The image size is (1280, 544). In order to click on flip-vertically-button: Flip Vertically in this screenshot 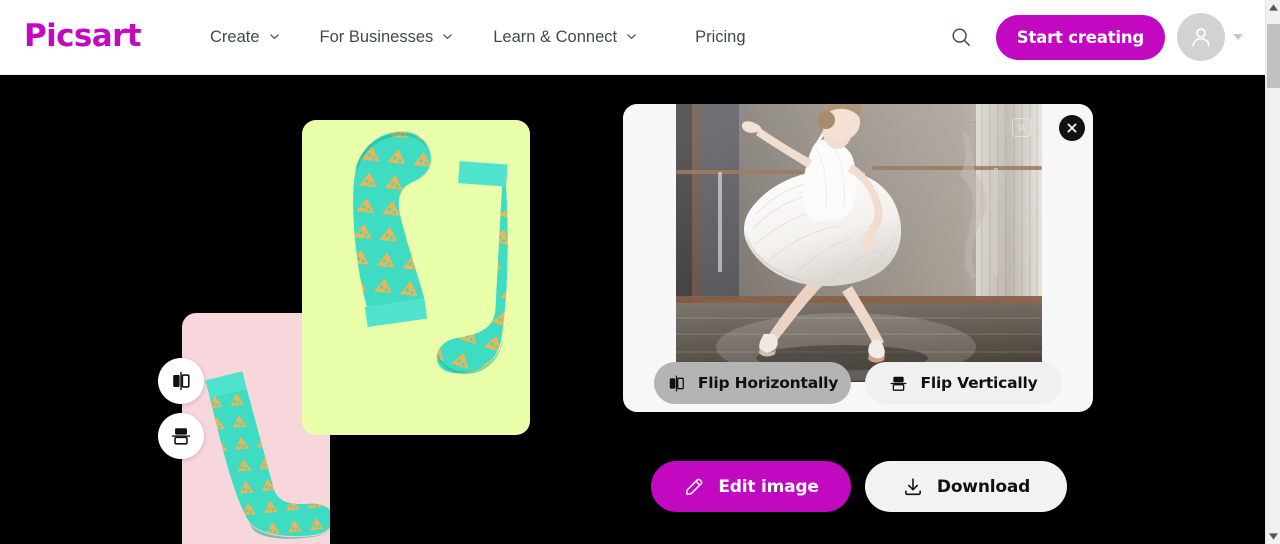, I will do `click(963, 383)`.